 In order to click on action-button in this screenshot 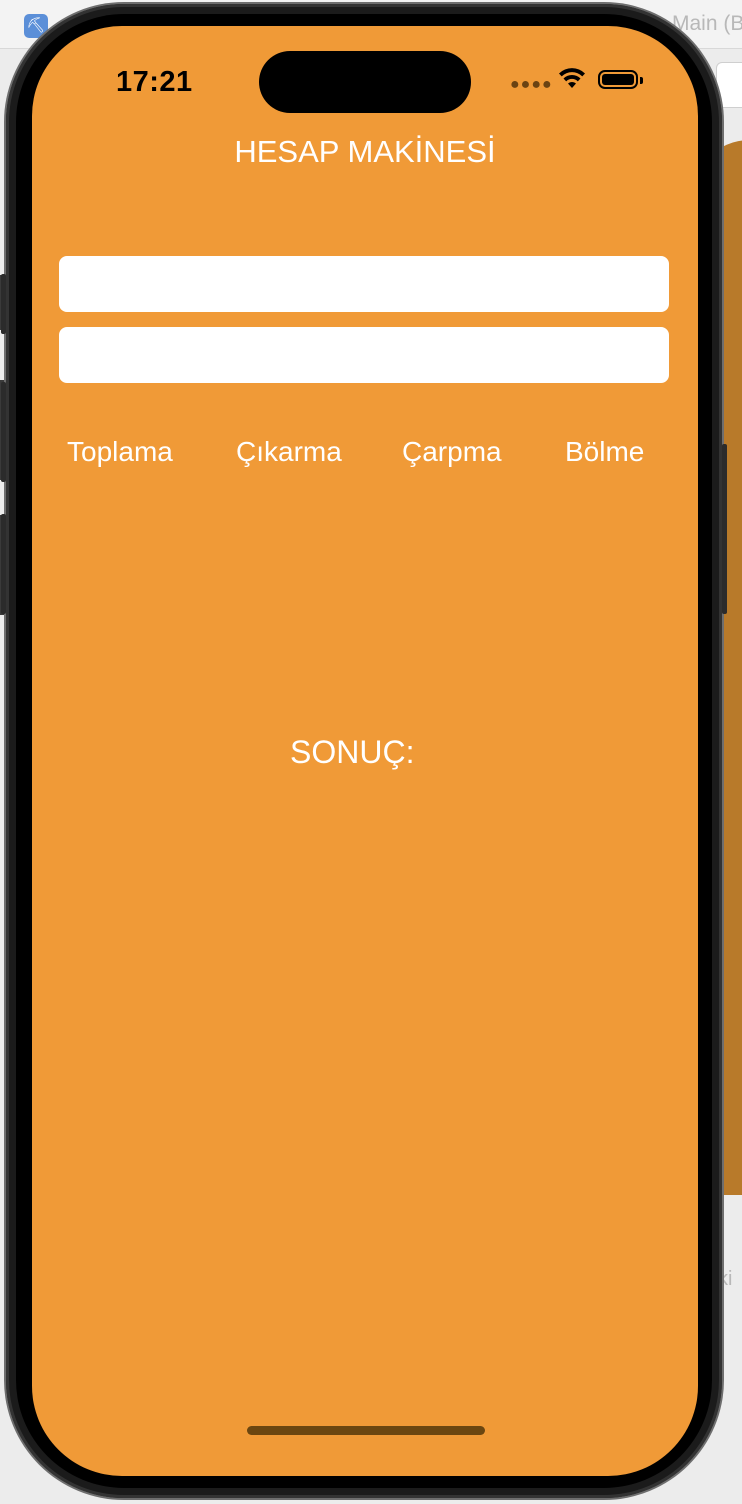, I will do `click(3, 304)`.